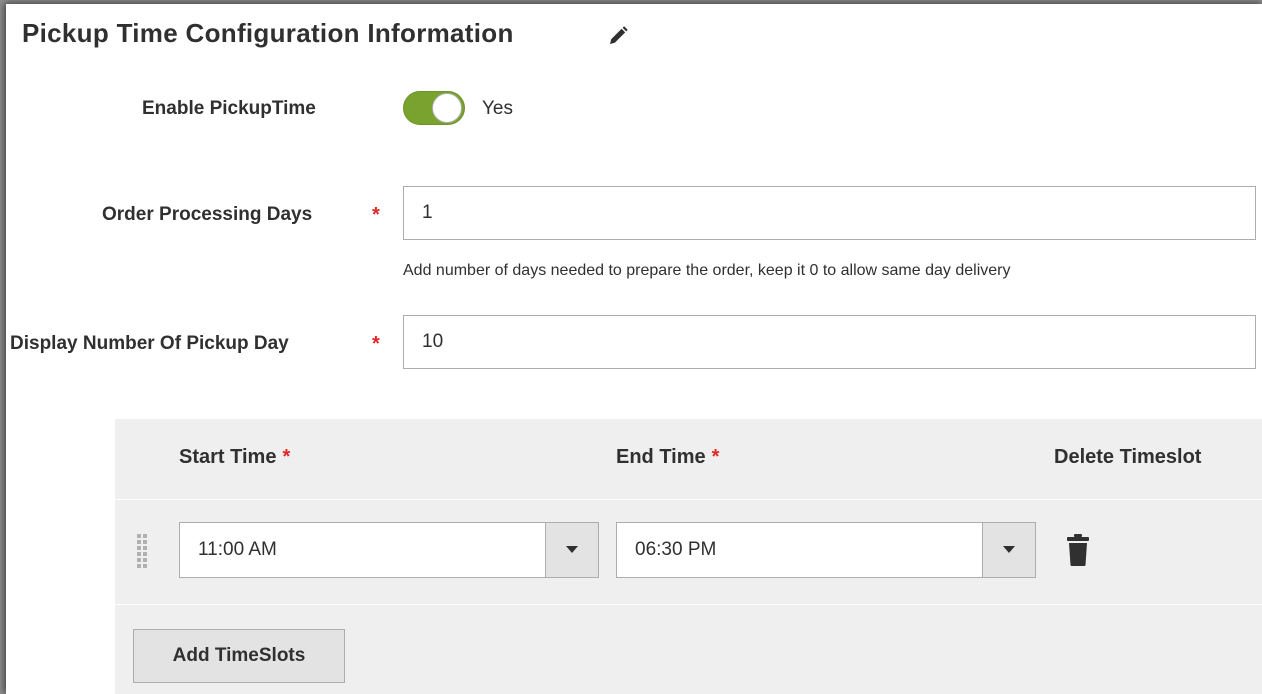 The image size is (1262, 694). I want to click on column-delete-timeslot: Delete Timeslot, so click(1128, 457).